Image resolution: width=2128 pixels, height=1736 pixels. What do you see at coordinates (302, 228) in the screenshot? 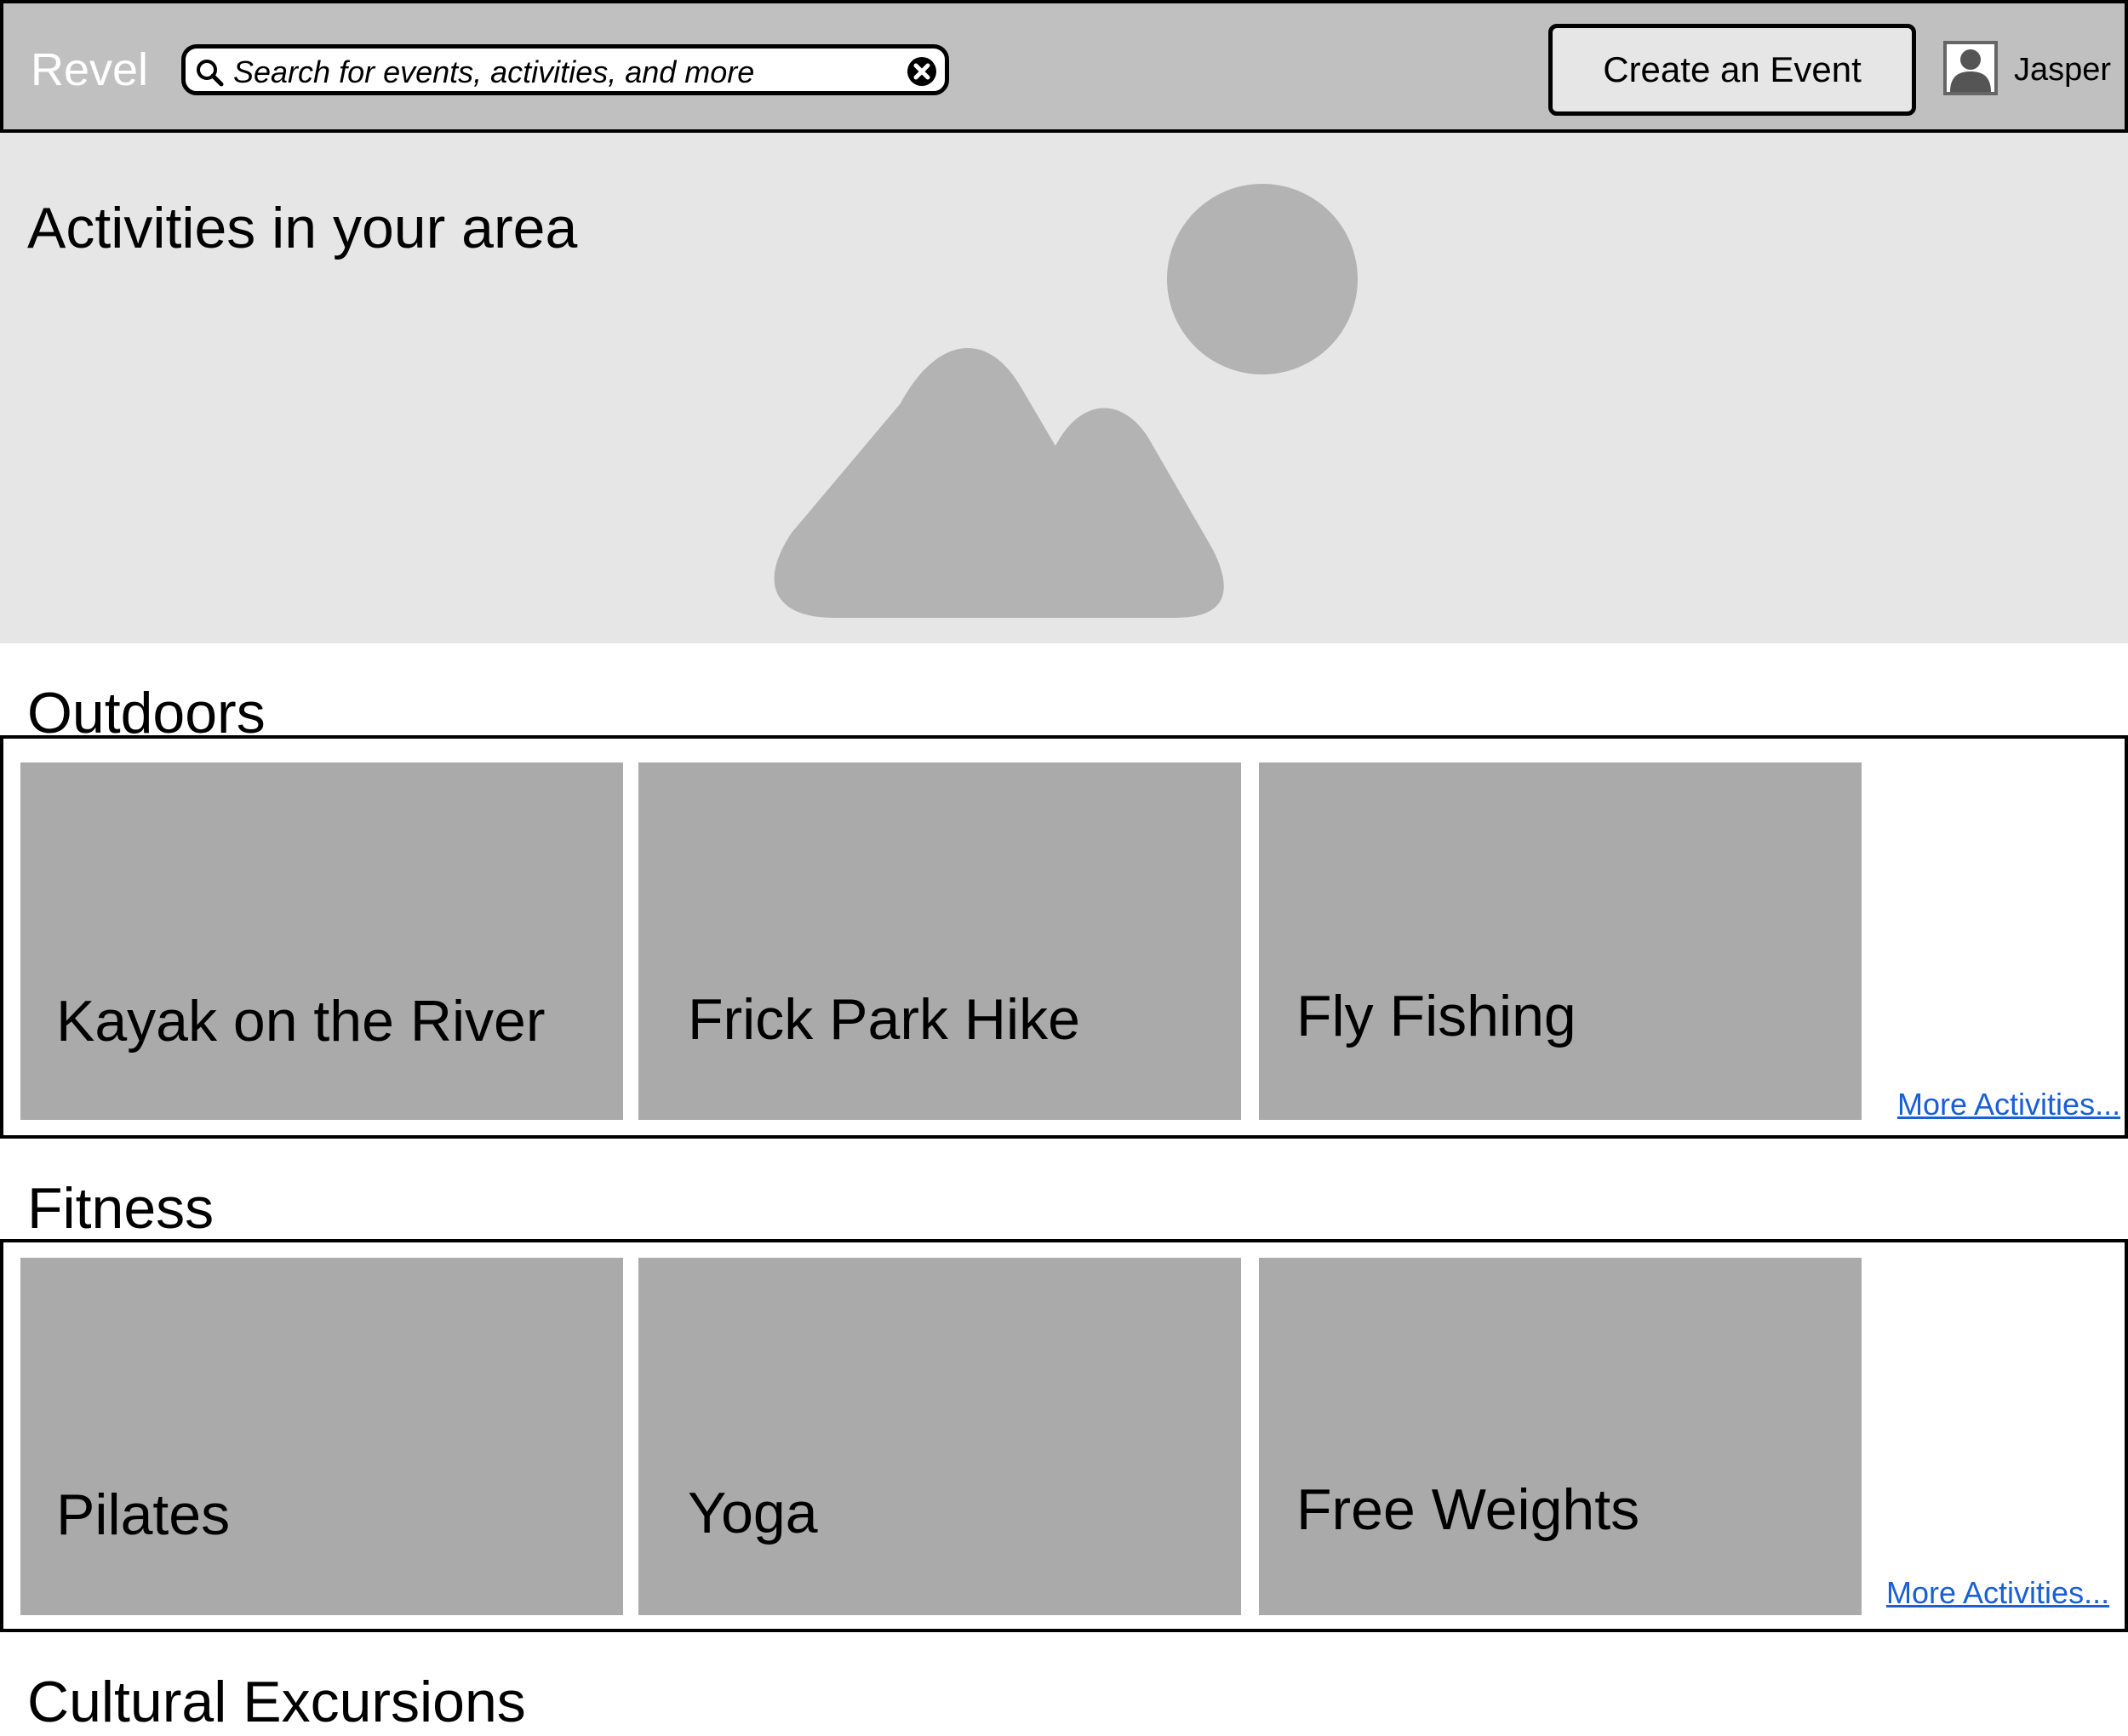
I see `hero-title: Activities in your area` at bounding box center [302, 228].